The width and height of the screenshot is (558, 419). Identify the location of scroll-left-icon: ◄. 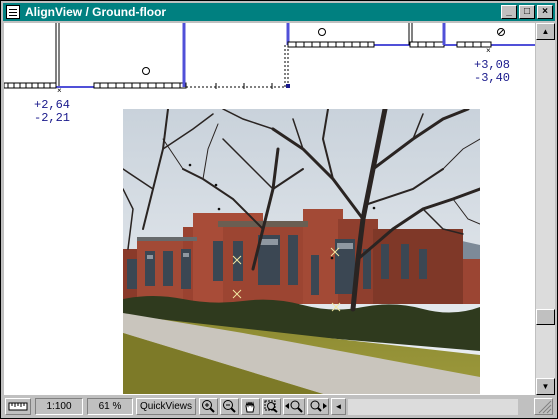
(338, 406).